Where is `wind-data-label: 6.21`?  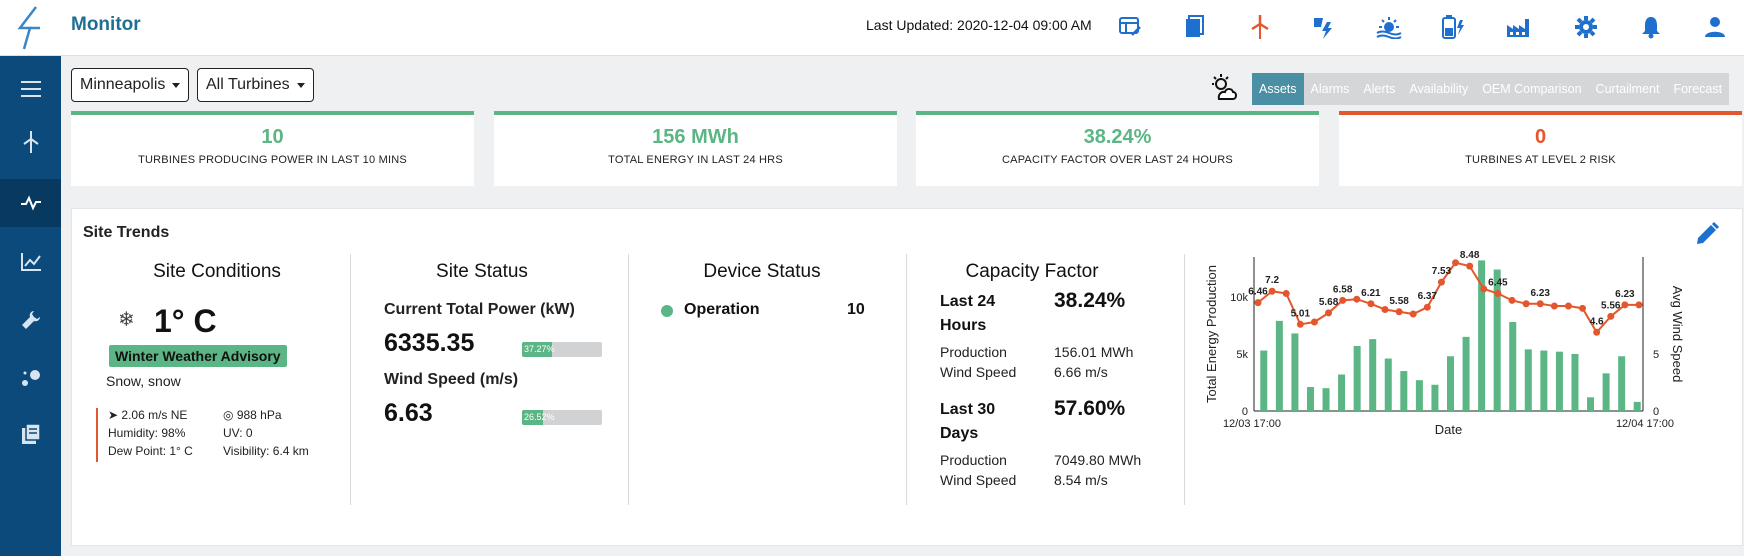
wind-data-label: 6.21 is located at coordinates (1371, 293).